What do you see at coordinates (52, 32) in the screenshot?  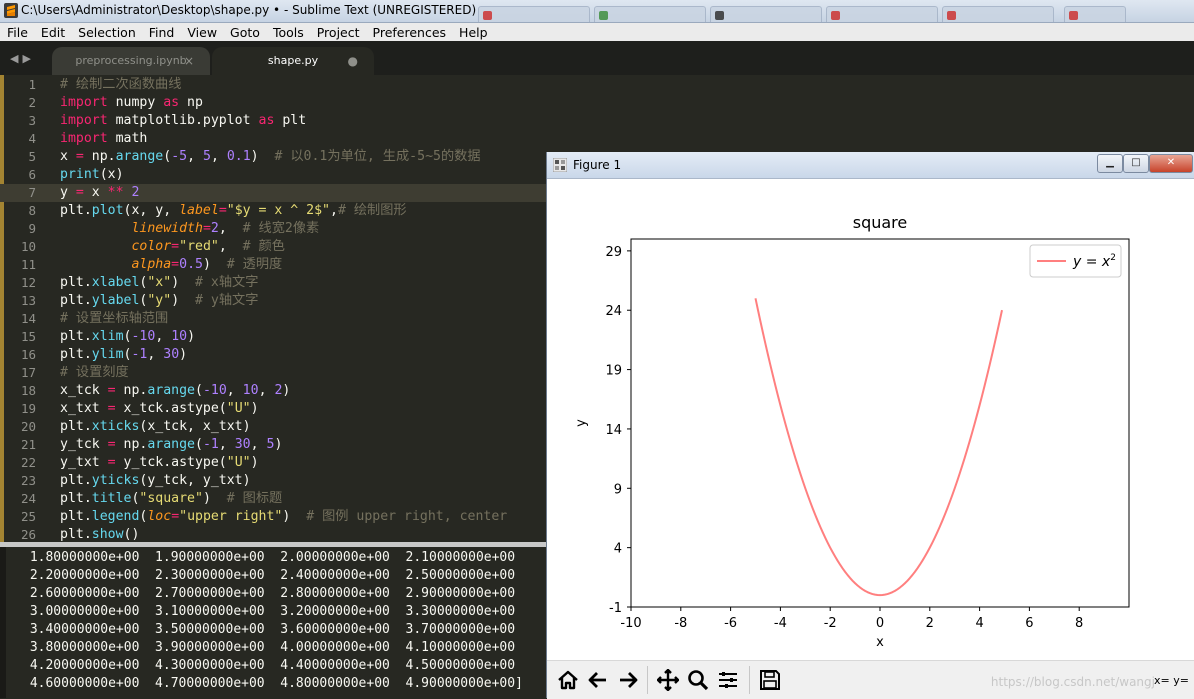 I see `menu-edit: Edit` at bounding box center [52, 32].